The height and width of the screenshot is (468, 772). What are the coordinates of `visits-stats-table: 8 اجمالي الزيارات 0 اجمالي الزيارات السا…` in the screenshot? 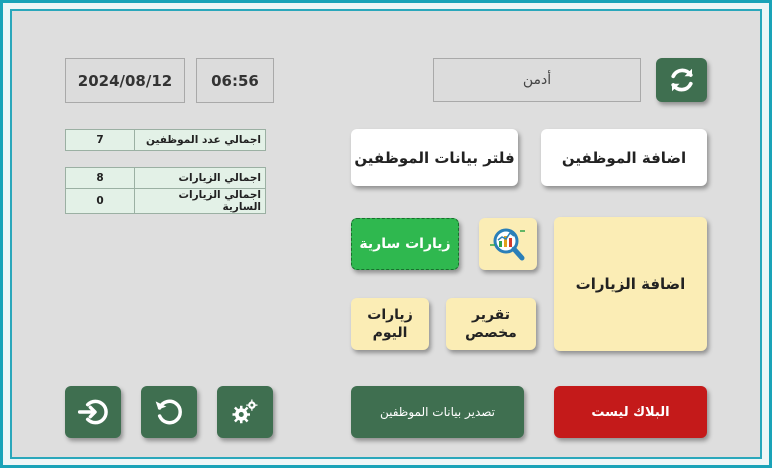 It's located at (165, 190).